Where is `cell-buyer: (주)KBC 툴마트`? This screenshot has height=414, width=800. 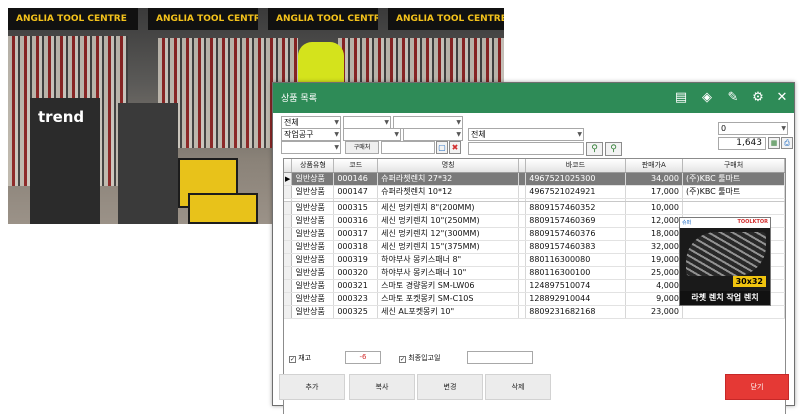
cell-buyer: (주)KBC 툴마트 is located at coordinates (733, 179).